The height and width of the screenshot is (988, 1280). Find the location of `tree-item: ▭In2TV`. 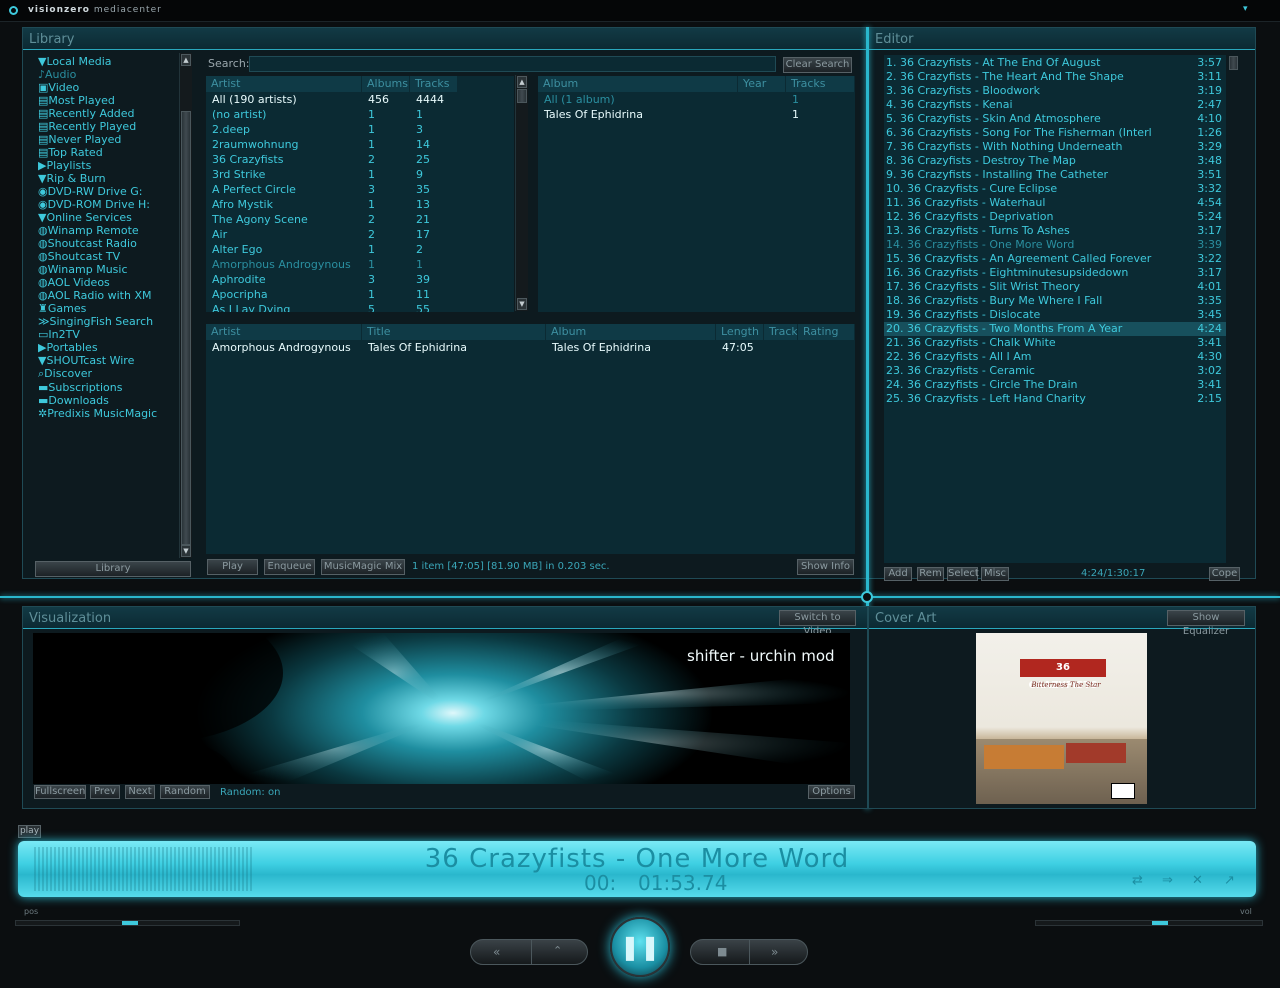

tree-item: ▭In2TV is located at coordinates (108, 334).